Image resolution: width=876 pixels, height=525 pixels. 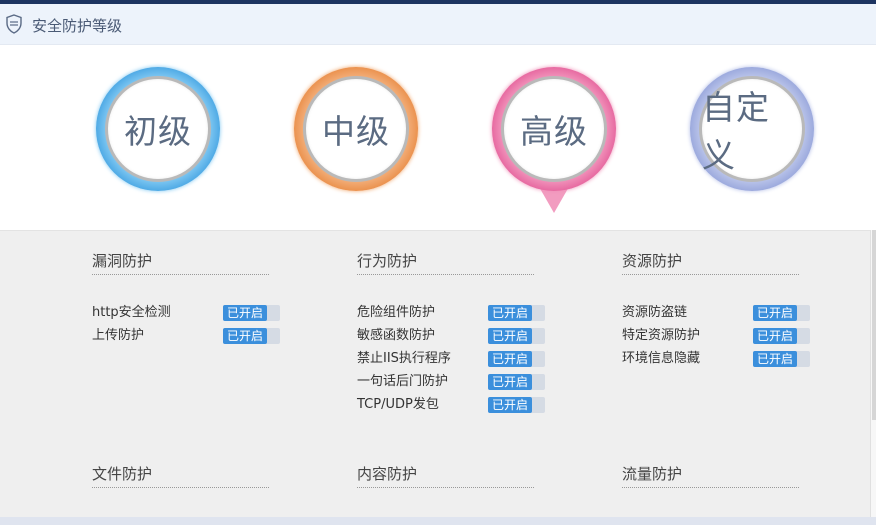 I want to click on section-header: 安全防护等级, so click(x=438, y=24).